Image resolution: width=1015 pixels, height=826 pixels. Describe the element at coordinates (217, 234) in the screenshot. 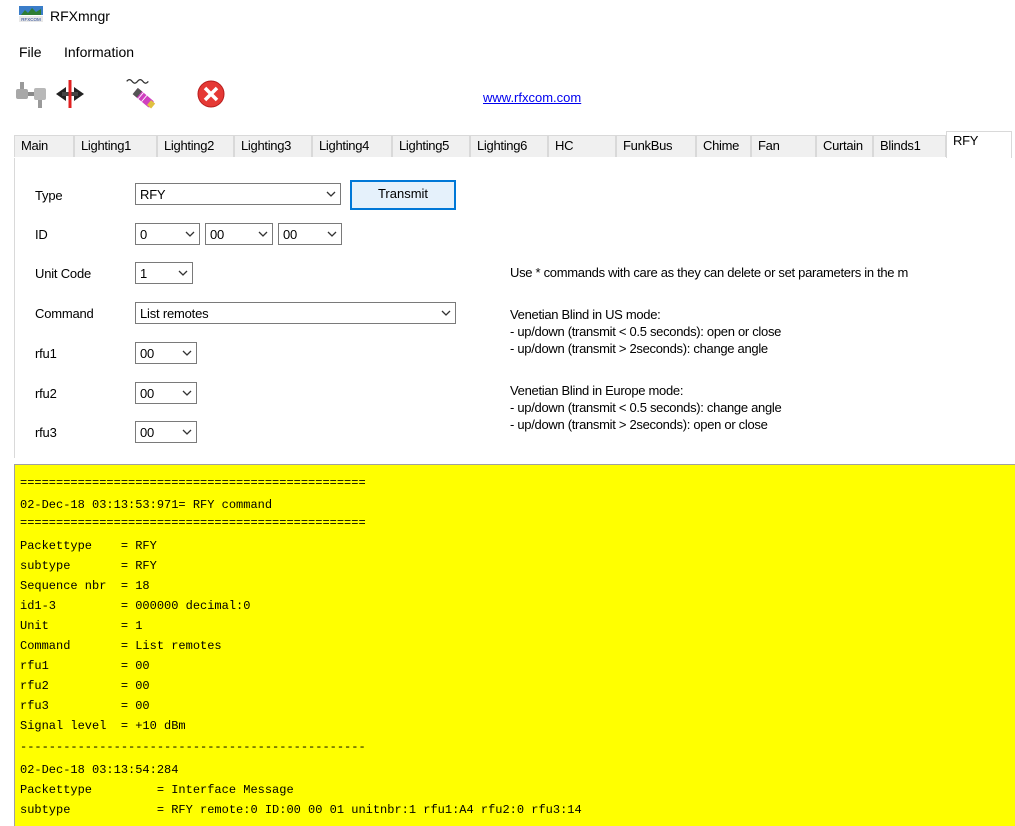

I see `id2-value: 00` at that location.